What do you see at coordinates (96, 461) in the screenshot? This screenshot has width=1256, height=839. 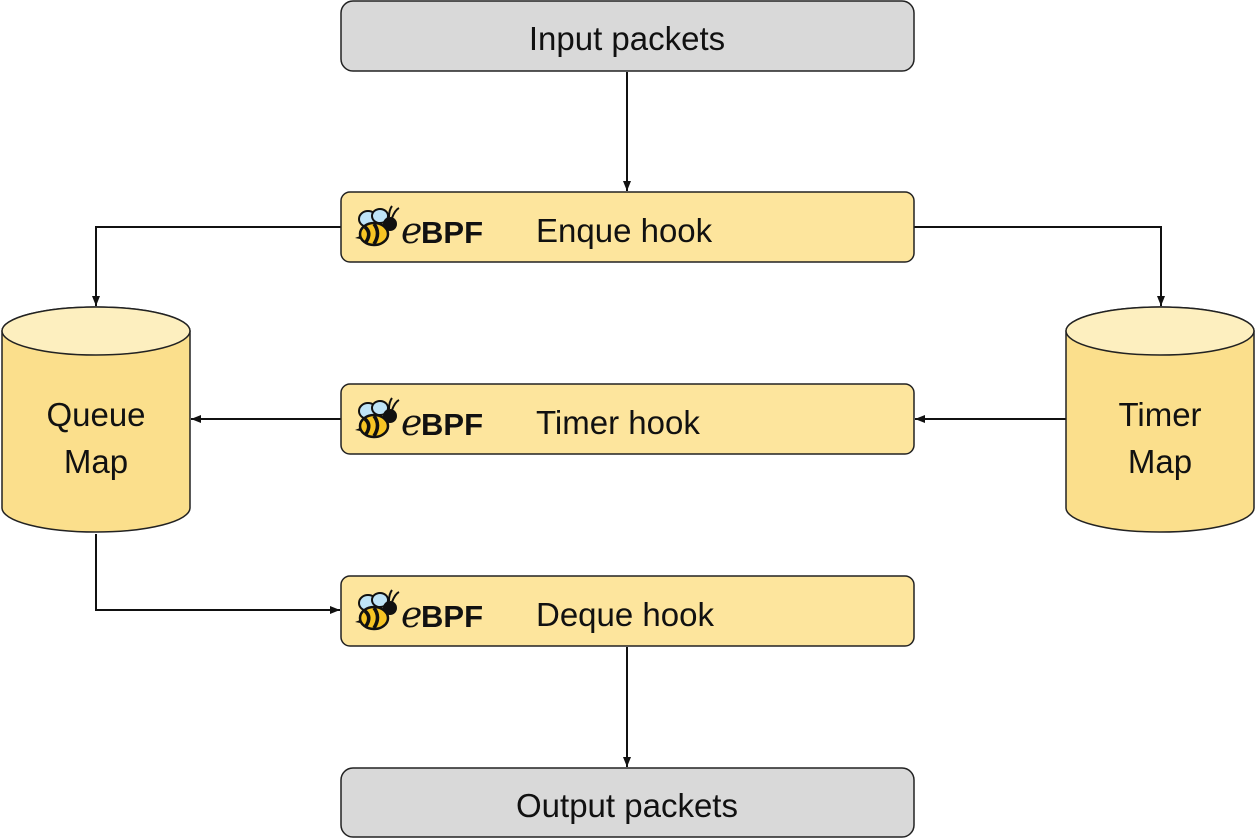 I see `queue-map-label-line2: Map` at bounding box center [96, 461].